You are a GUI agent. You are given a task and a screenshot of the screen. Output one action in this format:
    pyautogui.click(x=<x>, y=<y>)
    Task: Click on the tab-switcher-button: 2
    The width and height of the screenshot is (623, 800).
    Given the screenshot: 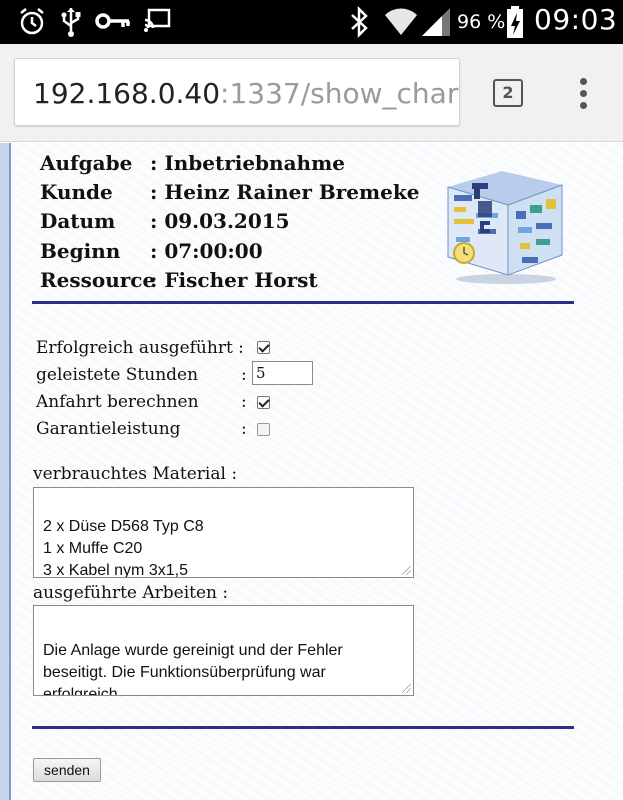 What is the action you would take?
    pyautogui.click(x=508, y=93)
    